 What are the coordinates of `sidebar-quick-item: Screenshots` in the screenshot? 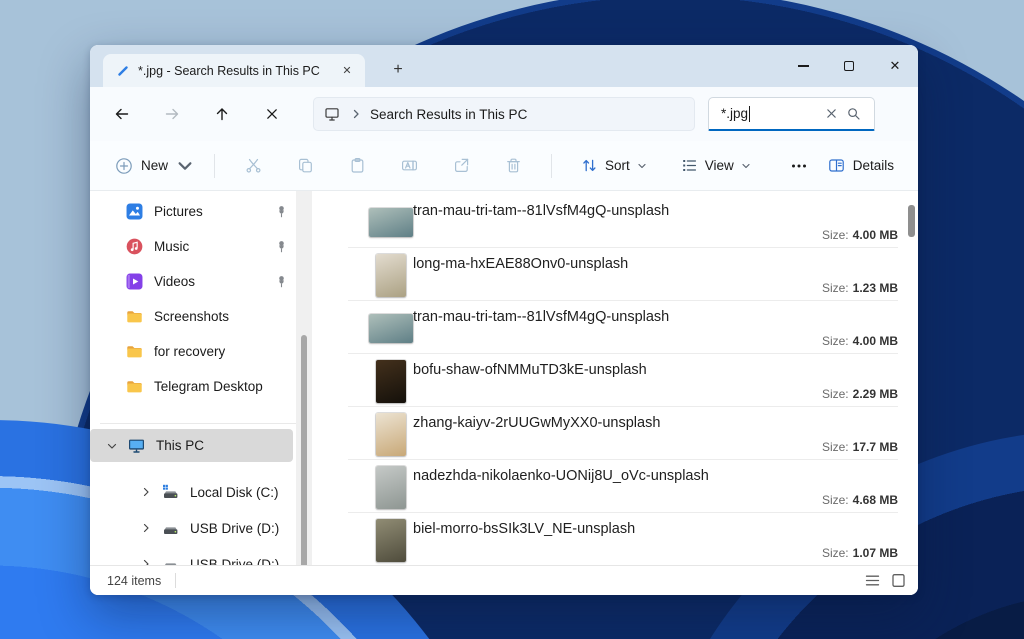 It's located at (204, 316).